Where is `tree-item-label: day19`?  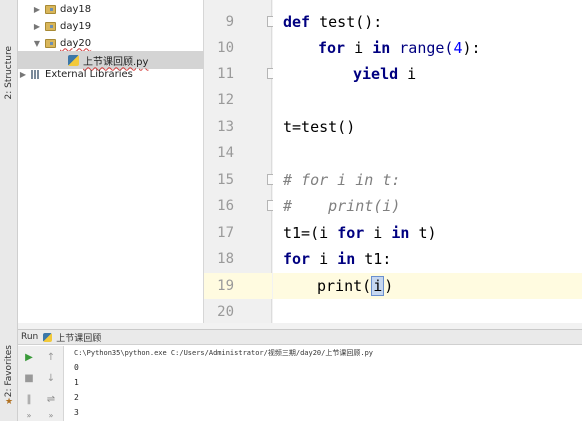
tree-item-label: day19 is located at coordinates (76, 26).